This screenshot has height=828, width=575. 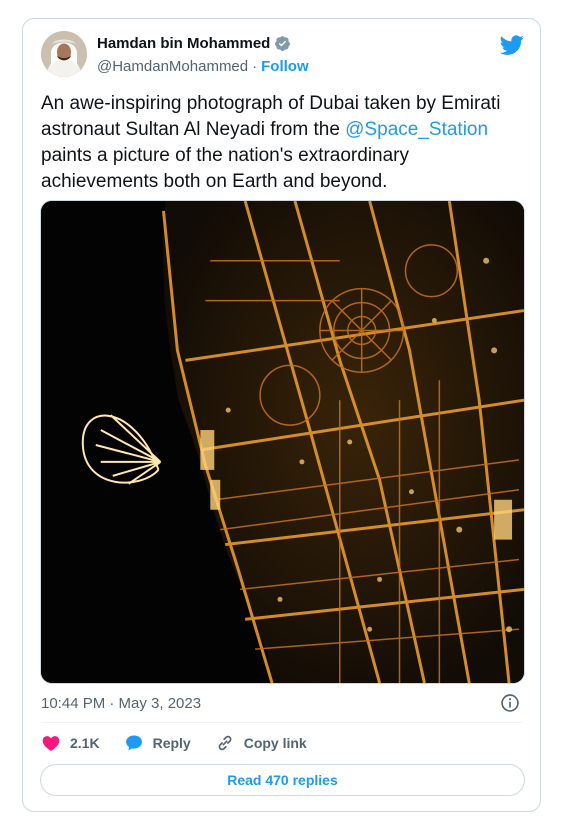 I want to click on mention-link: @Space_Station, so click(x=416, y=129).